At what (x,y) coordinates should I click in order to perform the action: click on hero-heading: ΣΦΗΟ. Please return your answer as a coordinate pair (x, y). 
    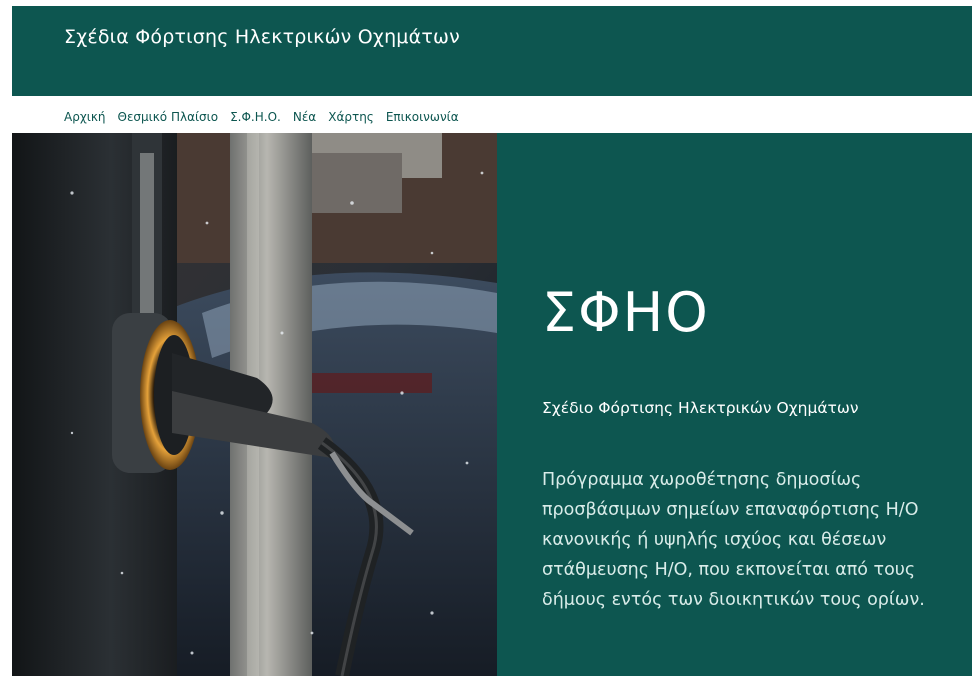
    Looking at the image, I should click on (626, 312).